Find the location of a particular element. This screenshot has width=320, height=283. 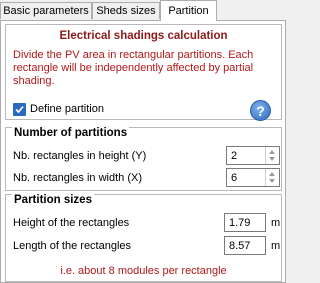

height-count-value: 2 is located at coordinates (234, 156).